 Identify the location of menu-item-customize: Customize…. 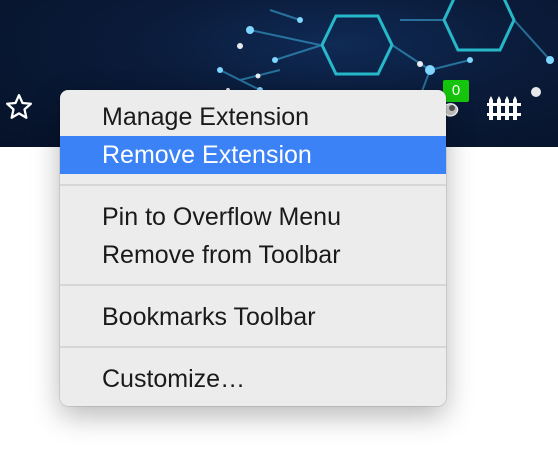
(253, 379).